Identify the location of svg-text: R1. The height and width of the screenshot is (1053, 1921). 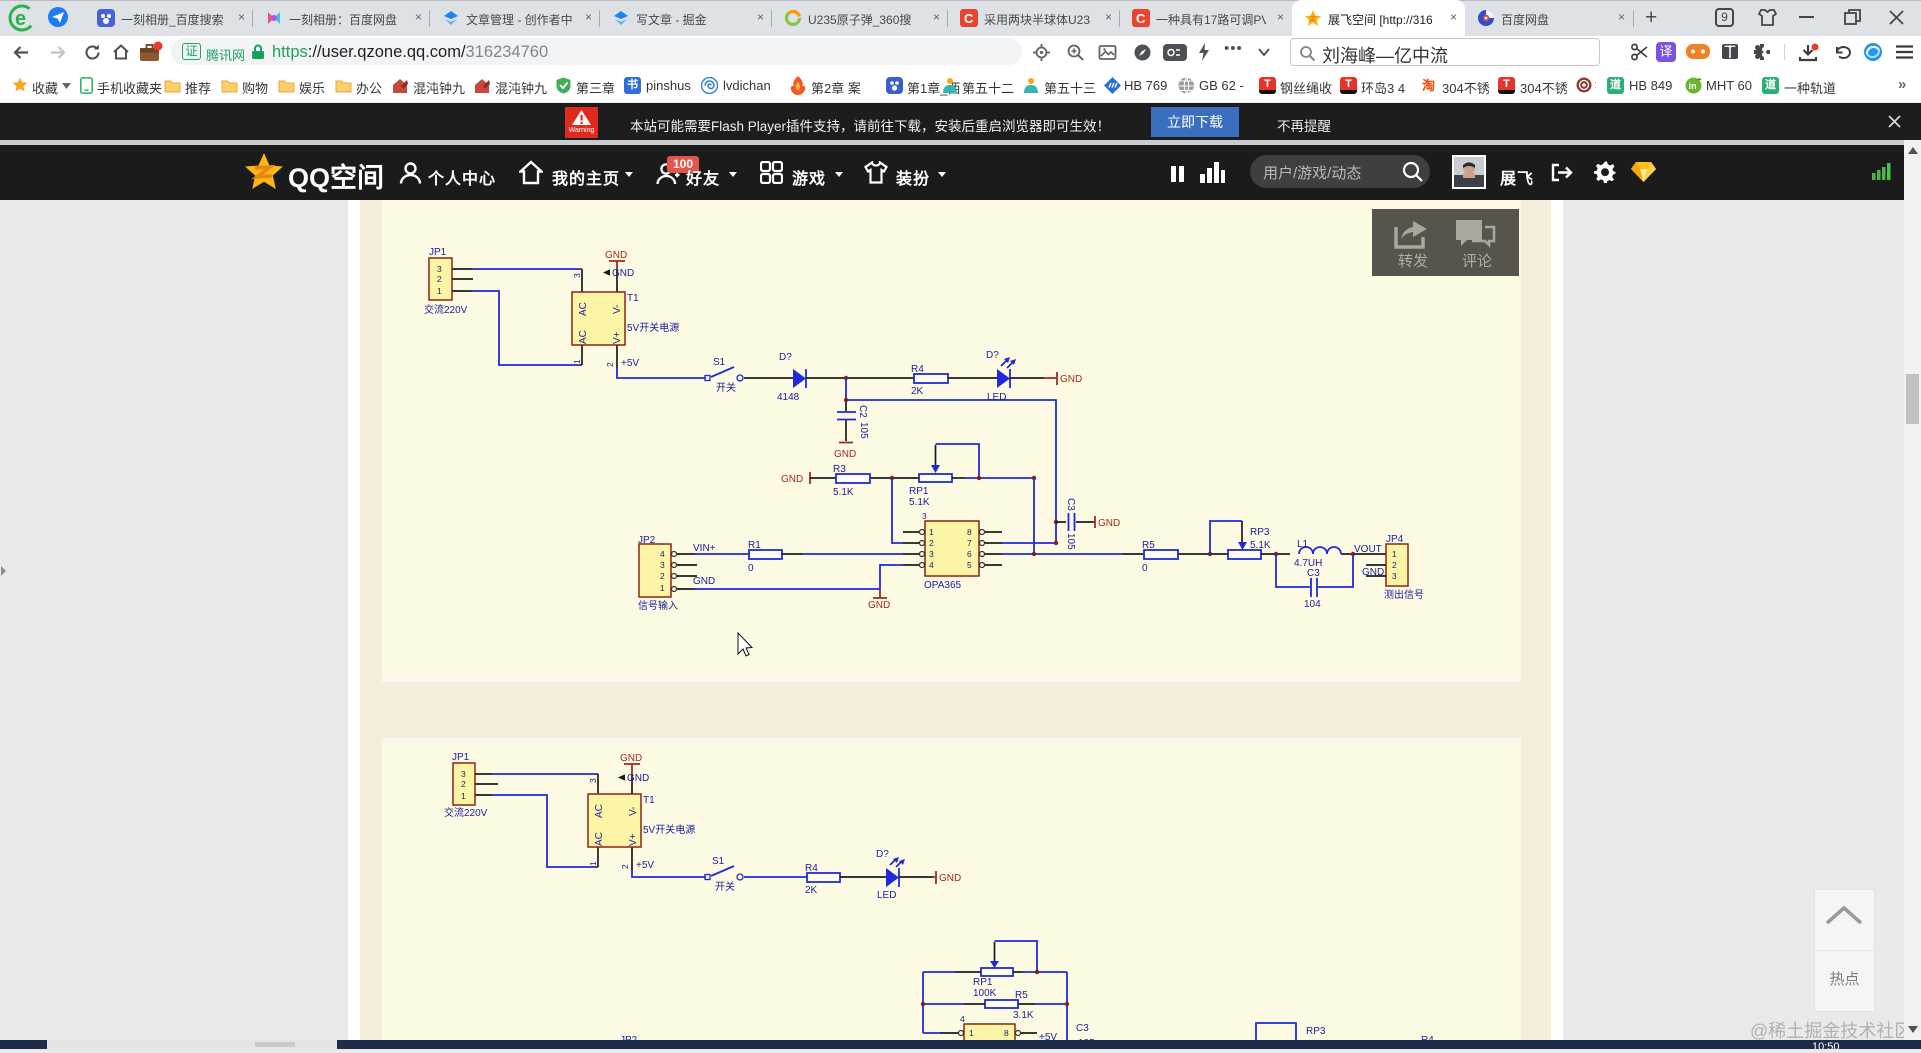
(754, 545).